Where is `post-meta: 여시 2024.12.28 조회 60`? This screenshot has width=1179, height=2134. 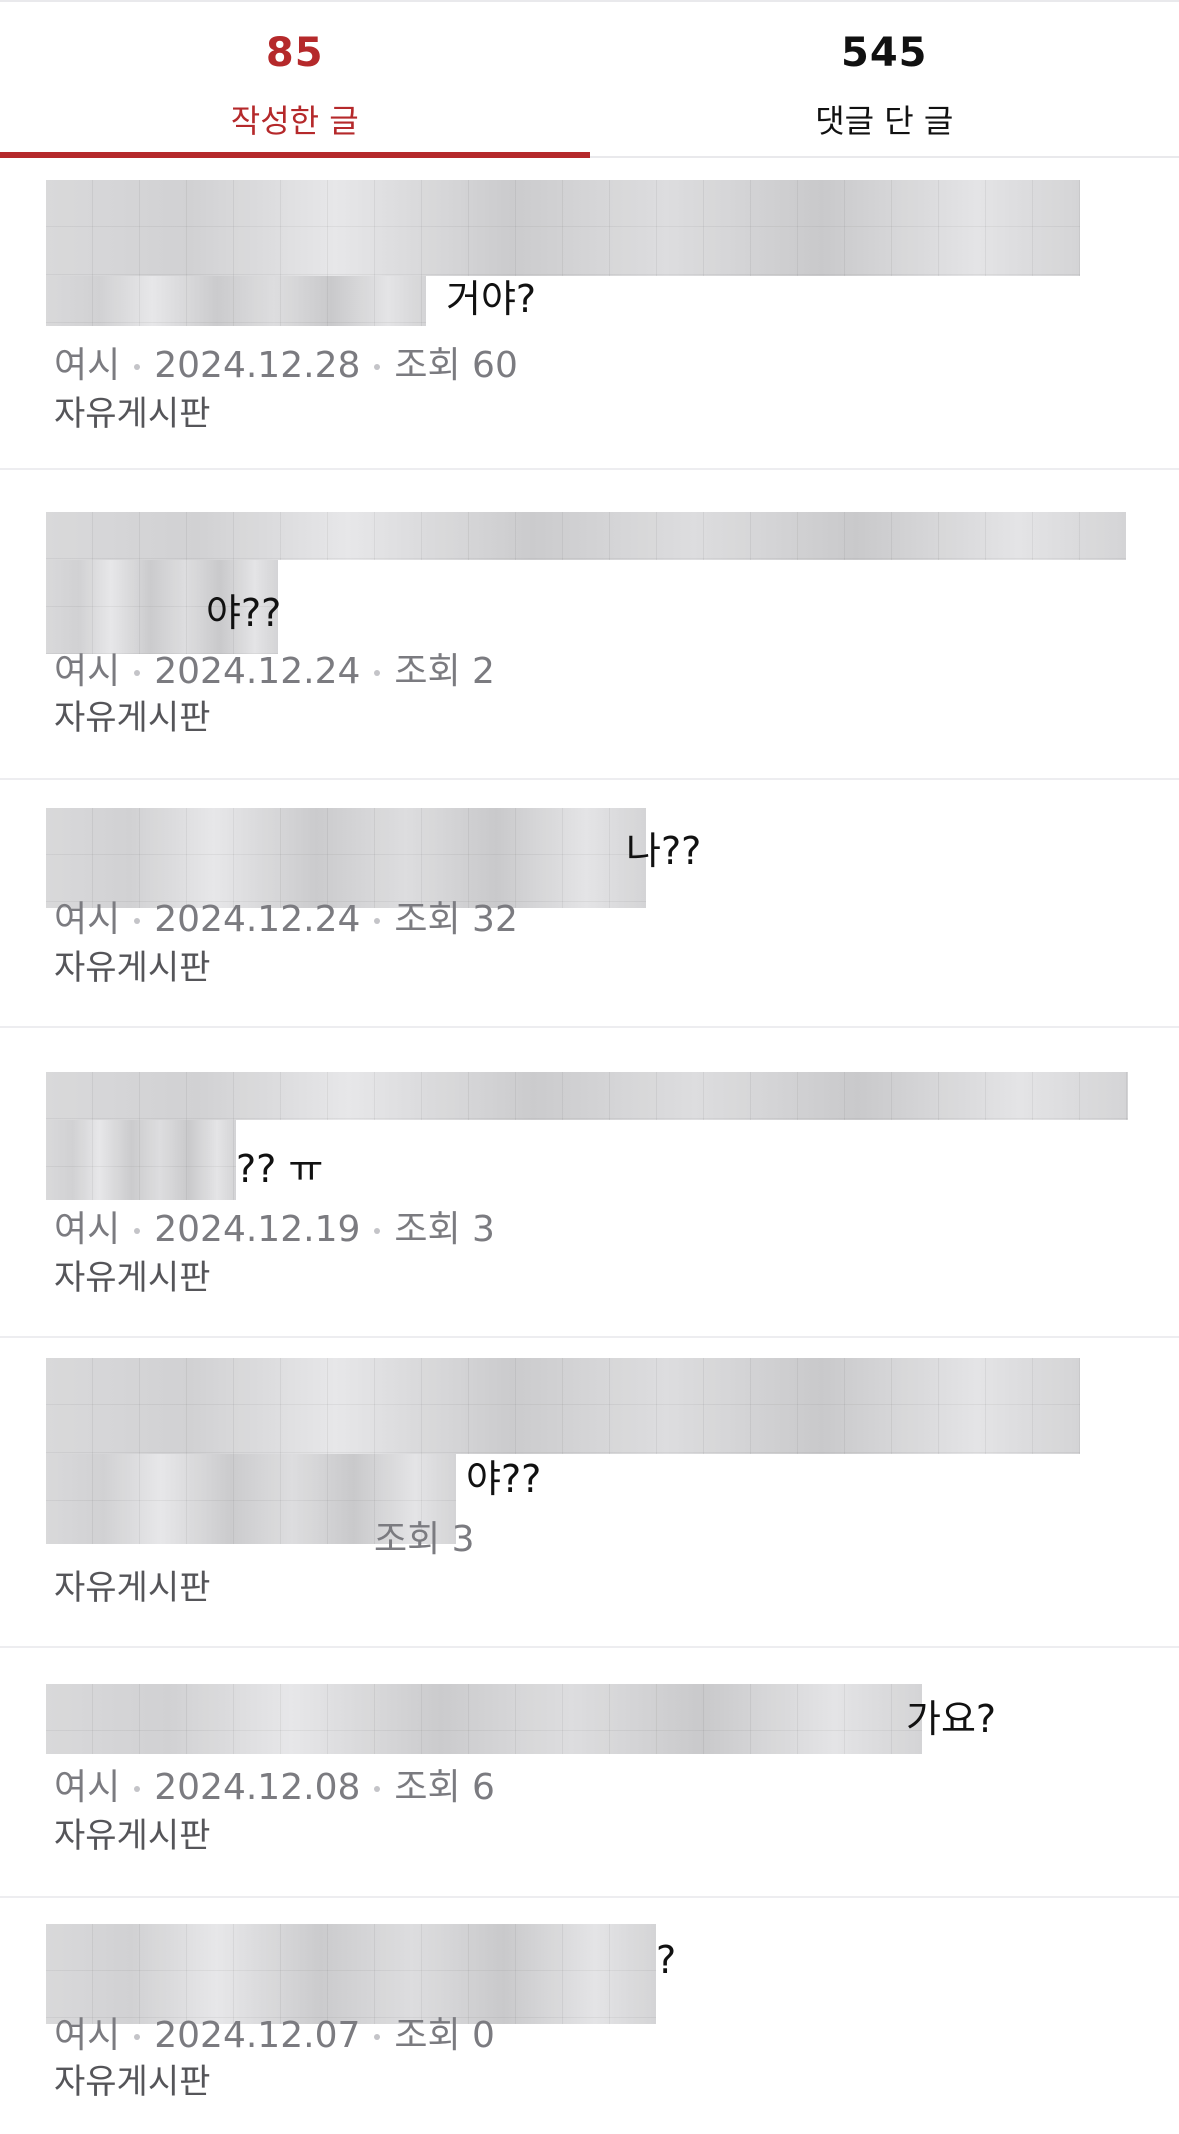 post-meta: 여시 2024.12.28 조회 60 is located at coordinates (286, 362).